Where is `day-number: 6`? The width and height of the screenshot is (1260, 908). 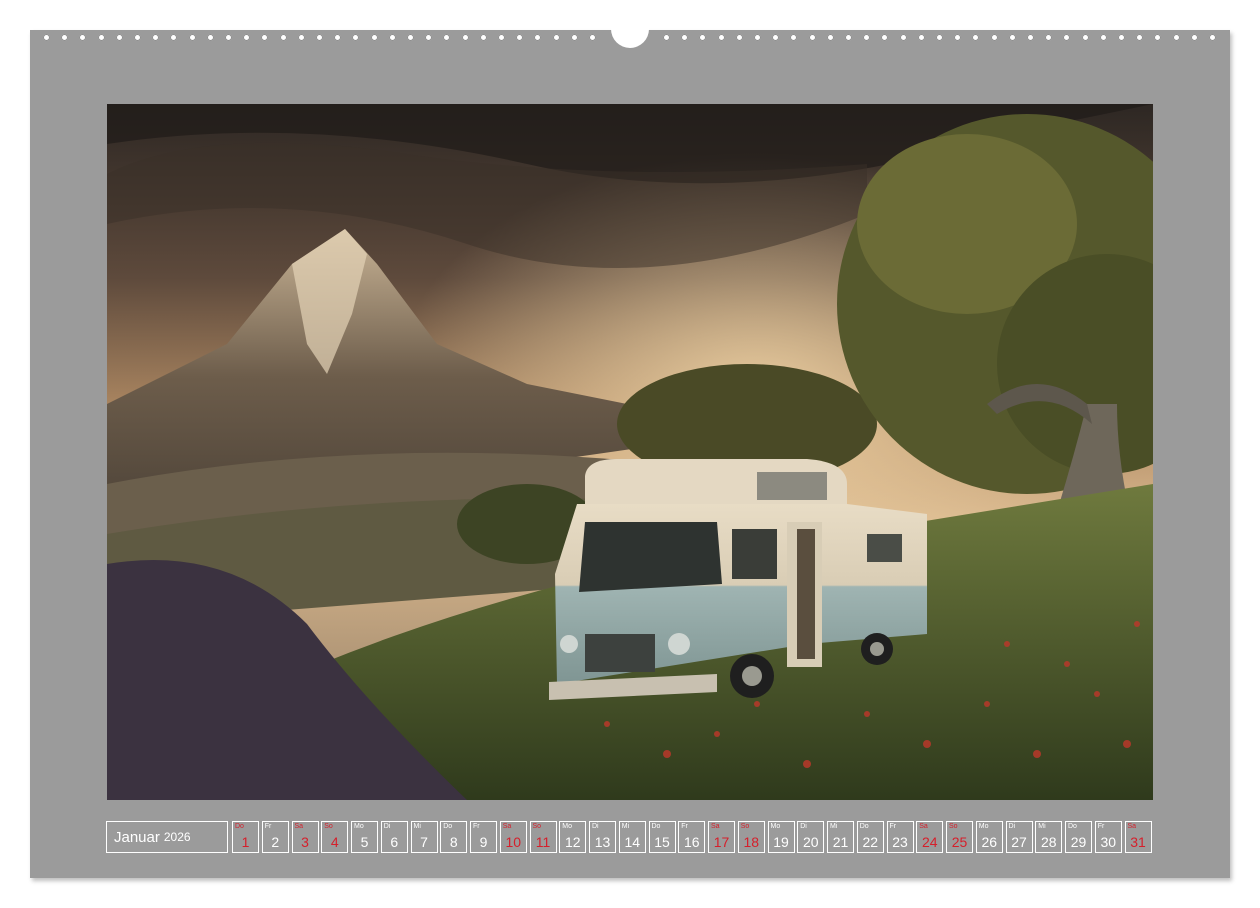 day-number: 6 is located at coordinates (394, 842).